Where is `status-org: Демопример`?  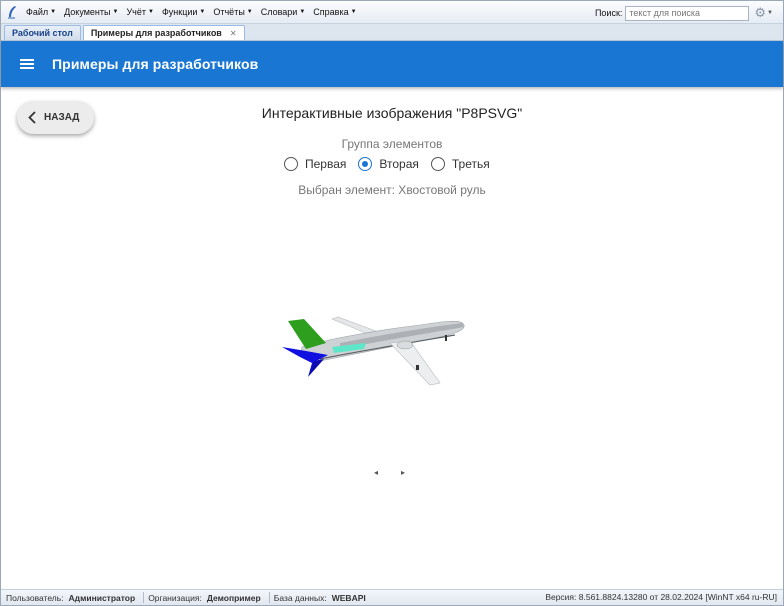
status-org: Демопример is located at coordinates (233, 597).